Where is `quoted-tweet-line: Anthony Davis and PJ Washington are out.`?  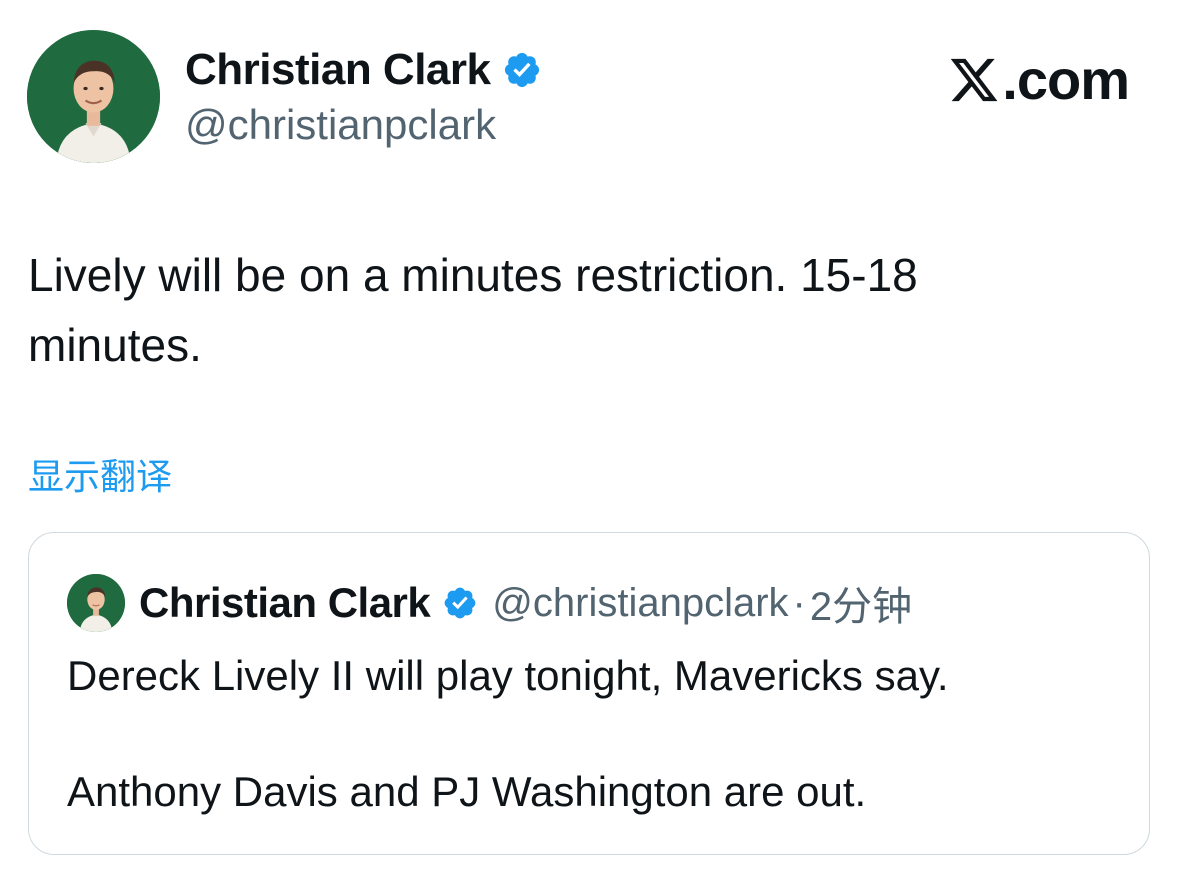 quoted-tweet-line: Anthony Davis and PJ Washington are out. is located at coordinates (467, 791).